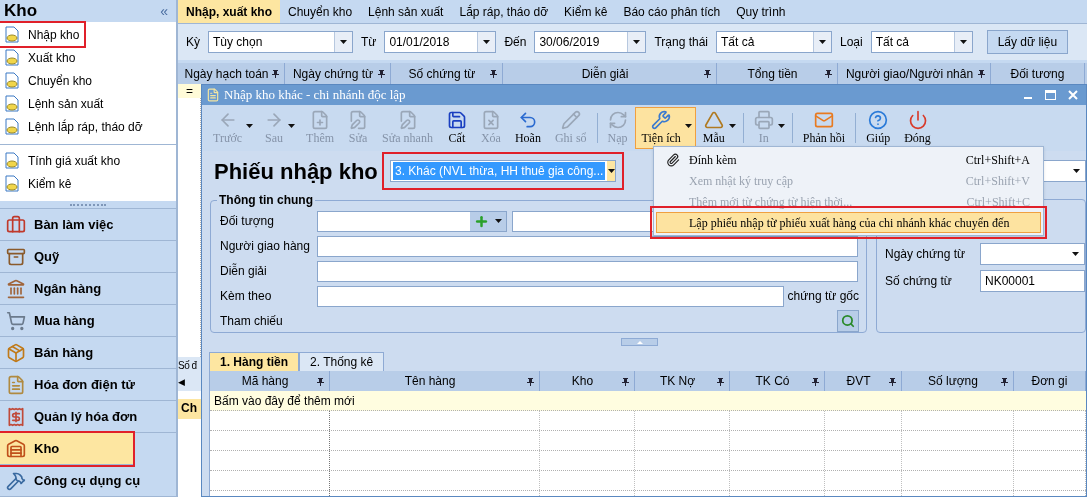 This screenshot has width=1087, height=497. What do you see at coordinates (284, 400) in the screenshot?
I see `new-row-hint: Bấm vào đây để thêm mới` at bounding box center [284, 400].